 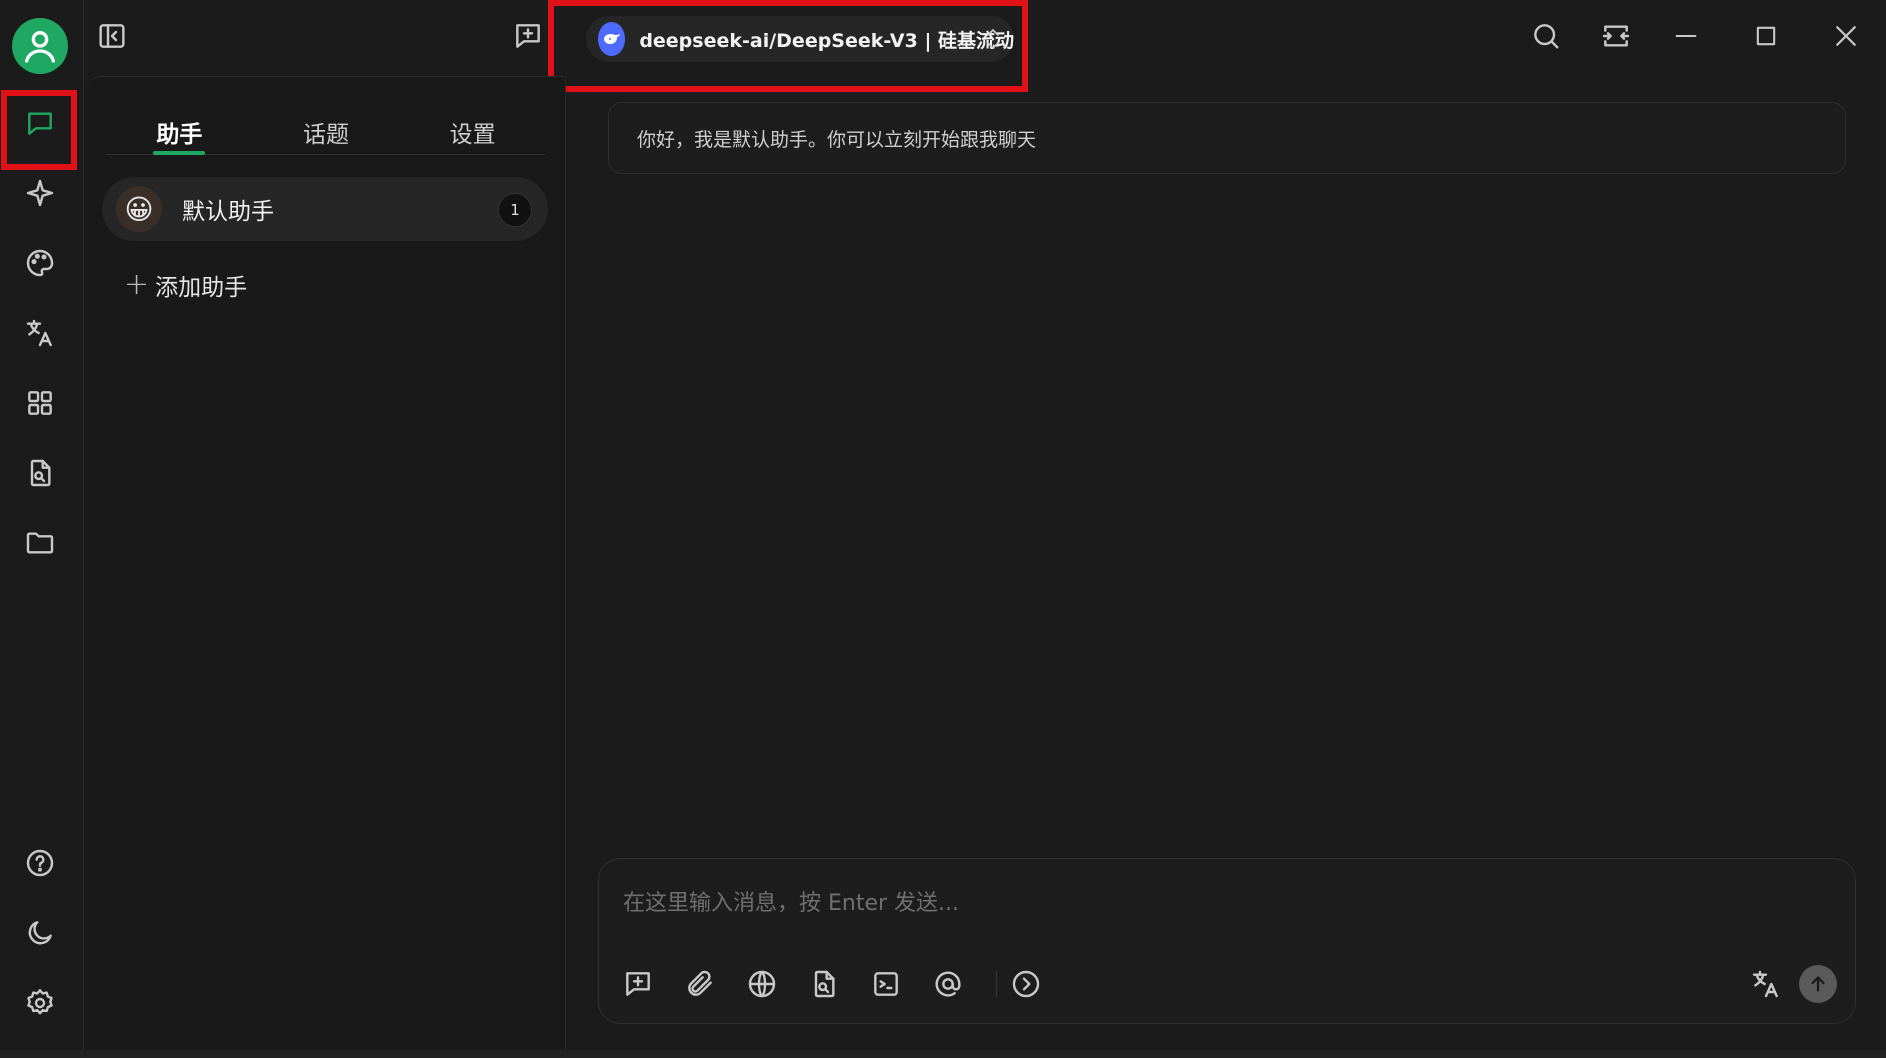 I want to click on tool-mention, so click(x=948, y=984).